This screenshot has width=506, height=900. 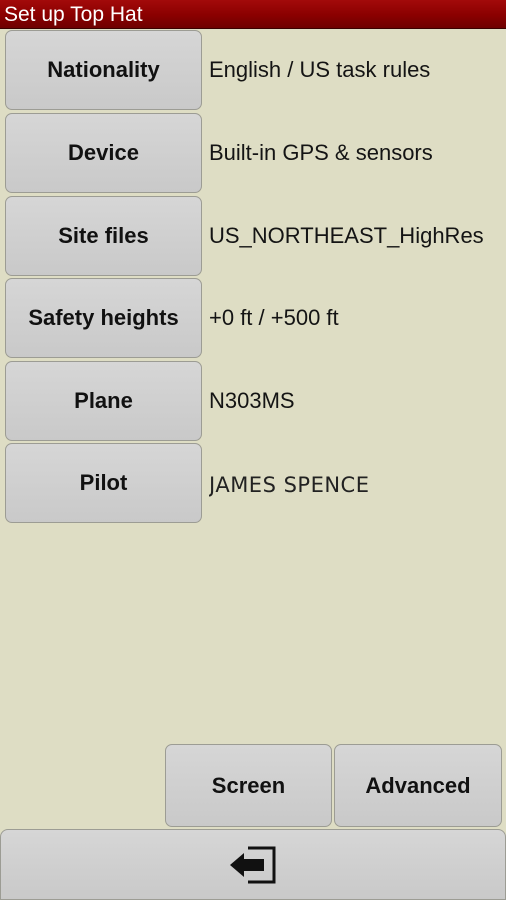 I want to click on device-button-label: Device, so click(x=103, y=152).